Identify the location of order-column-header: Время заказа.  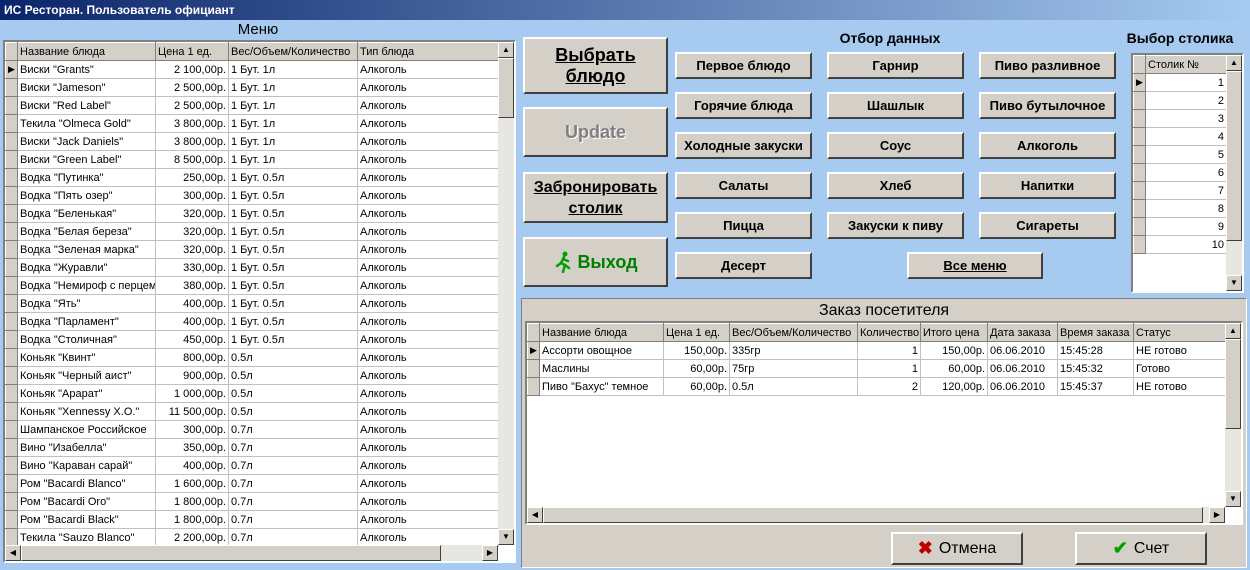
(1095, 332).